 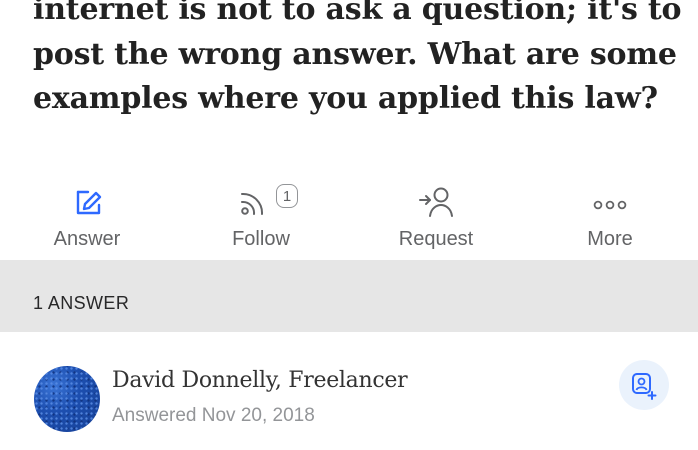 I want to click on follow-label: Follow, so click(x=261, y=239).